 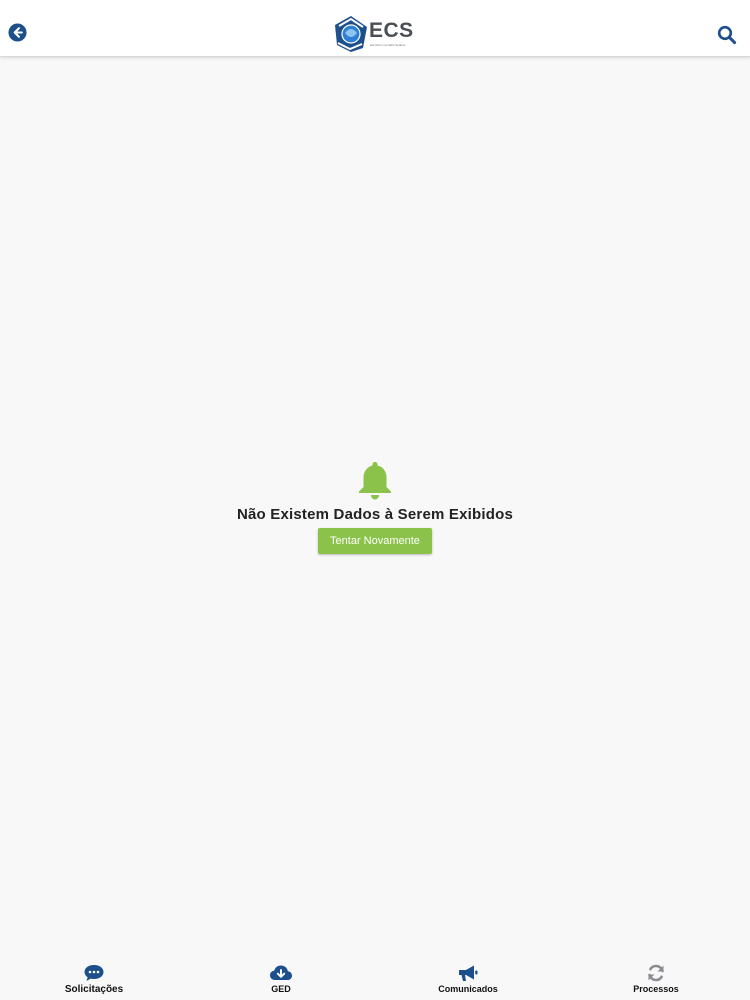 I want to click on search-button, so click(x=727, y=35).